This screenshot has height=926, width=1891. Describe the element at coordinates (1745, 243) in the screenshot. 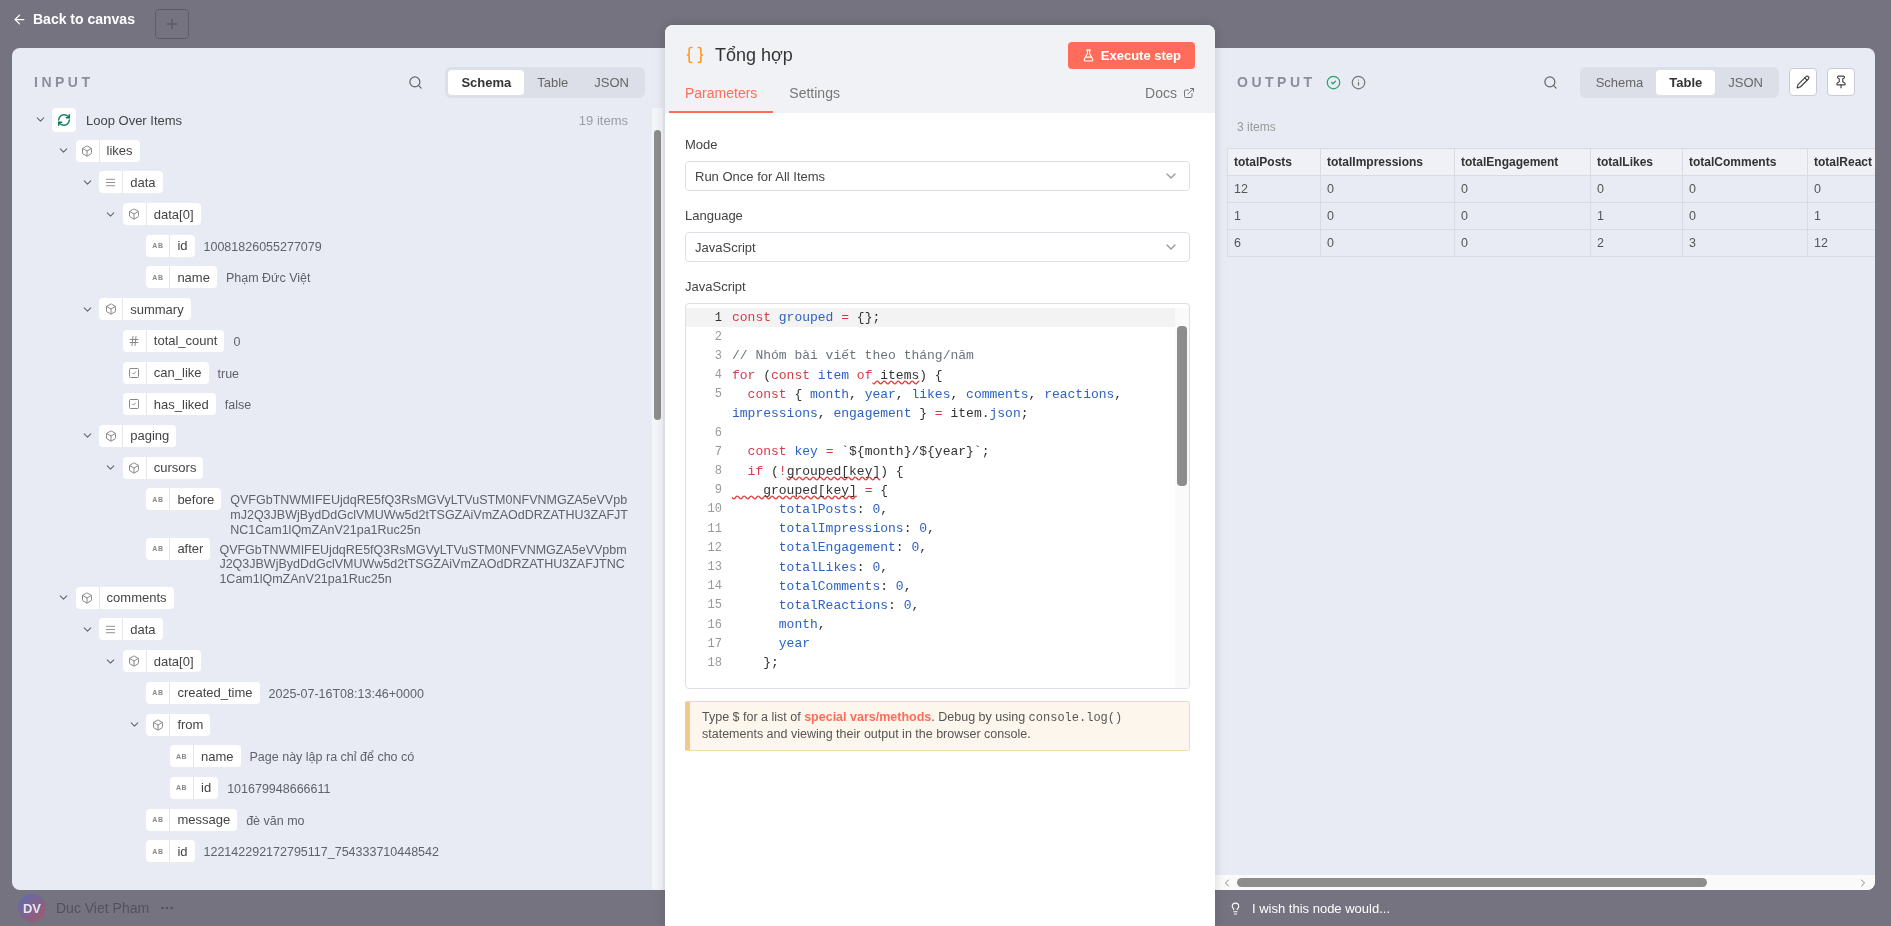

I see `table-cell: 3` at that location.